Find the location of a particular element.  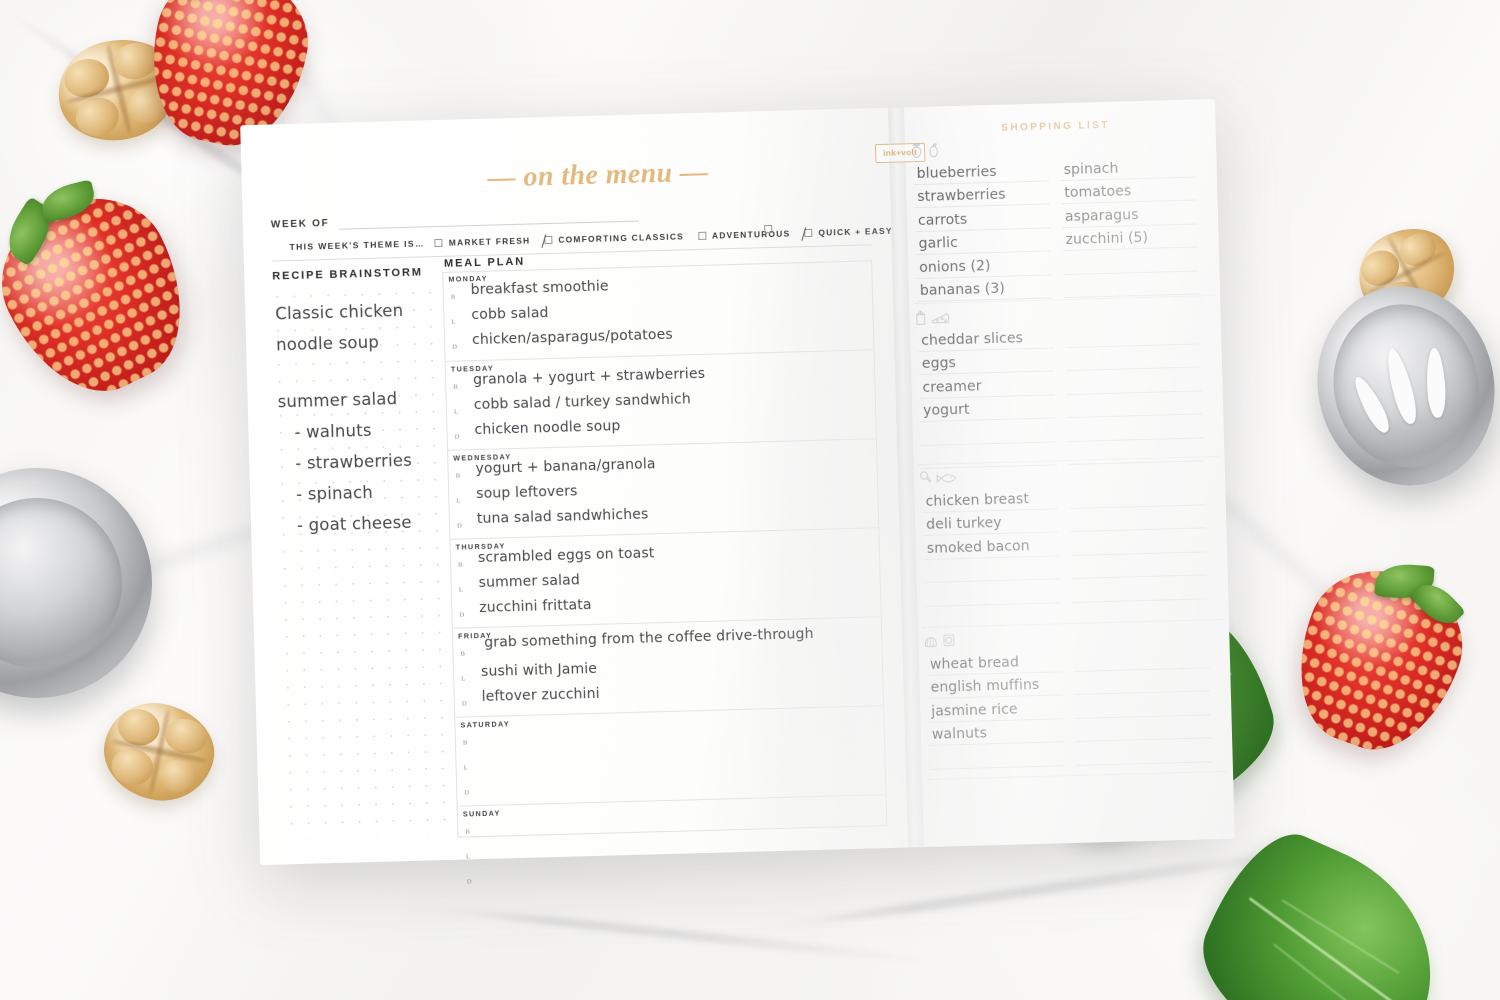

meal-entry-text: tuna salad sandwhiches is located at coordinates (562, 517).